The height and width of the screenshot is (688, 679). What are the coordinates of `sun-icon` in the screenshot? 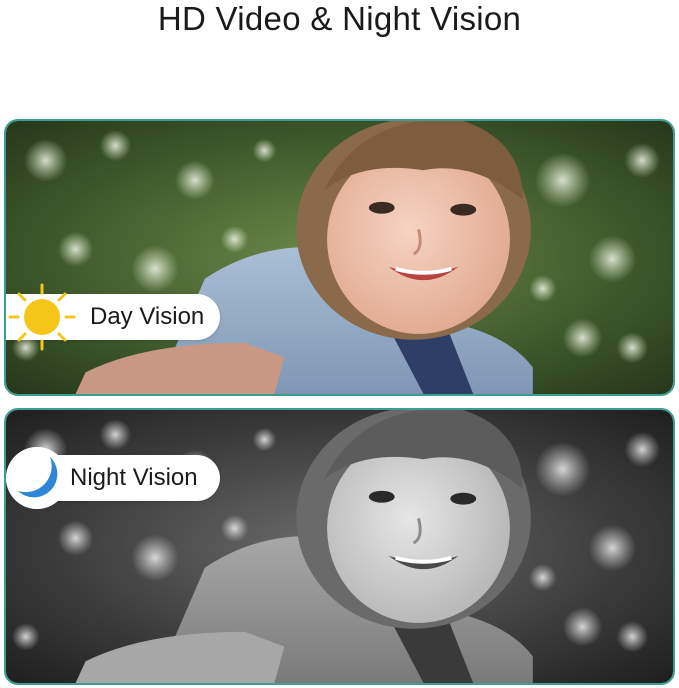 It's located at (43, 317).